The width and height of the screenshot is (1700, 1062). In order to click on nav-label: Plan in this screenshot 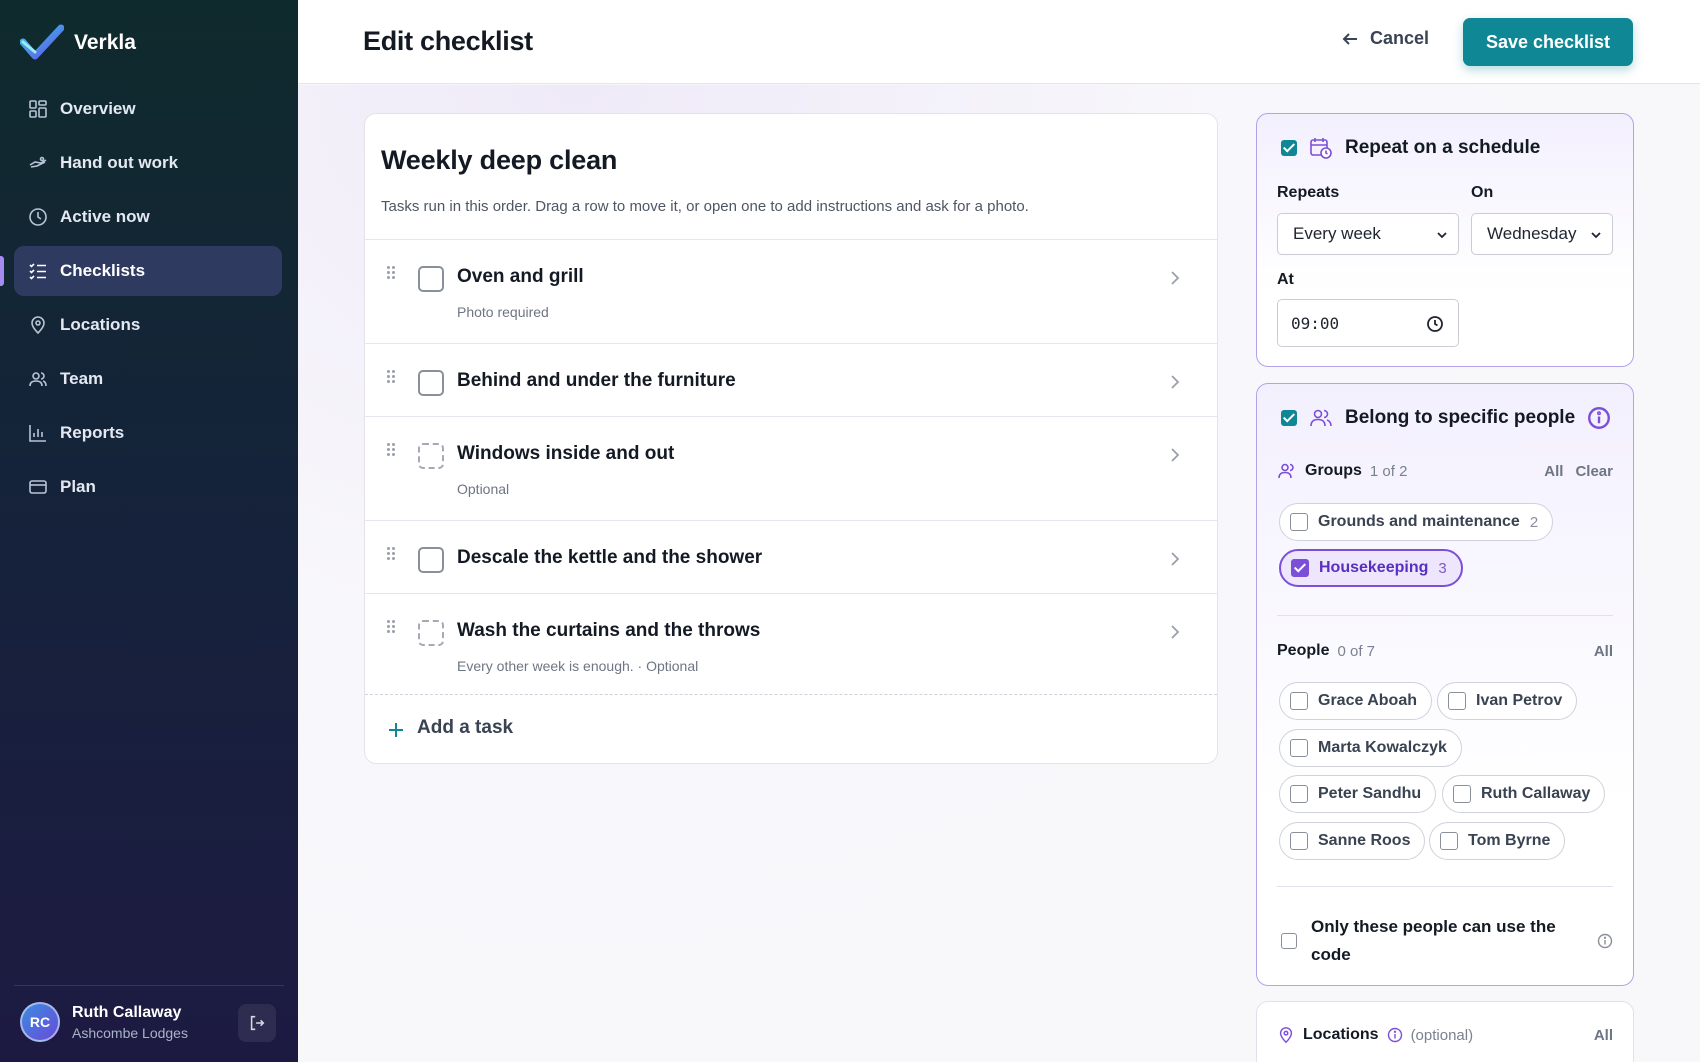, I will do `click(78, 486)`.